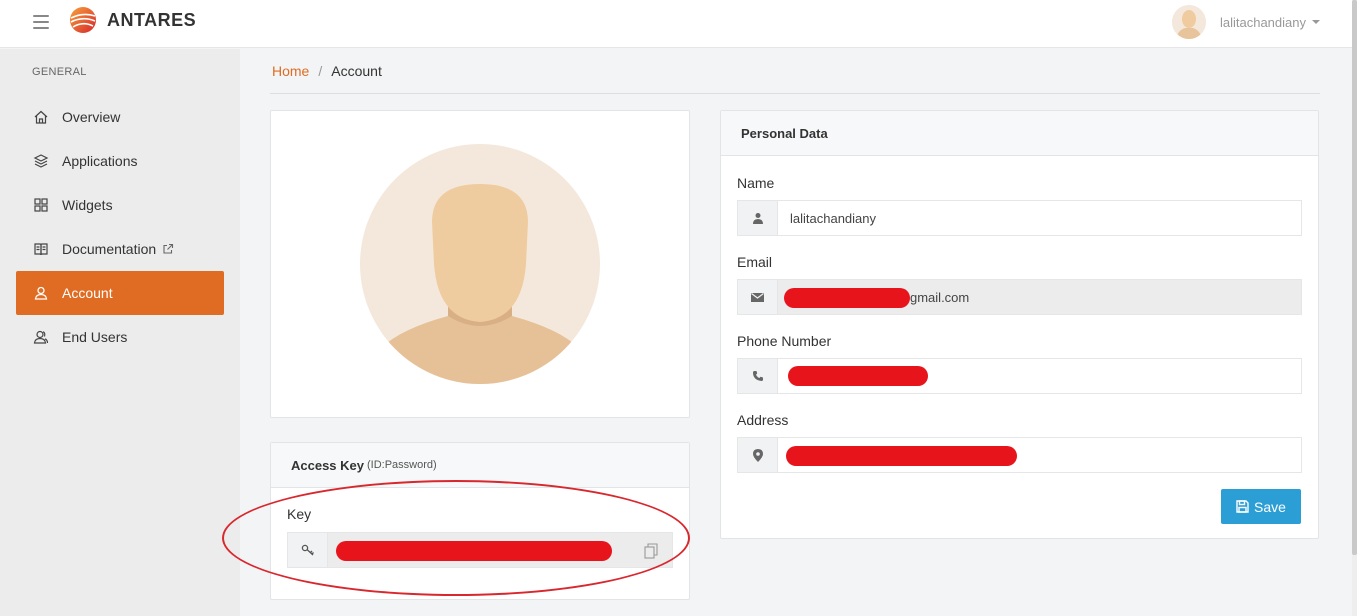 The image size is (1357, 616). Describe the element at coordinates (152, 20) in the screenshot. I see `brand-name: ANTARES` at that location.